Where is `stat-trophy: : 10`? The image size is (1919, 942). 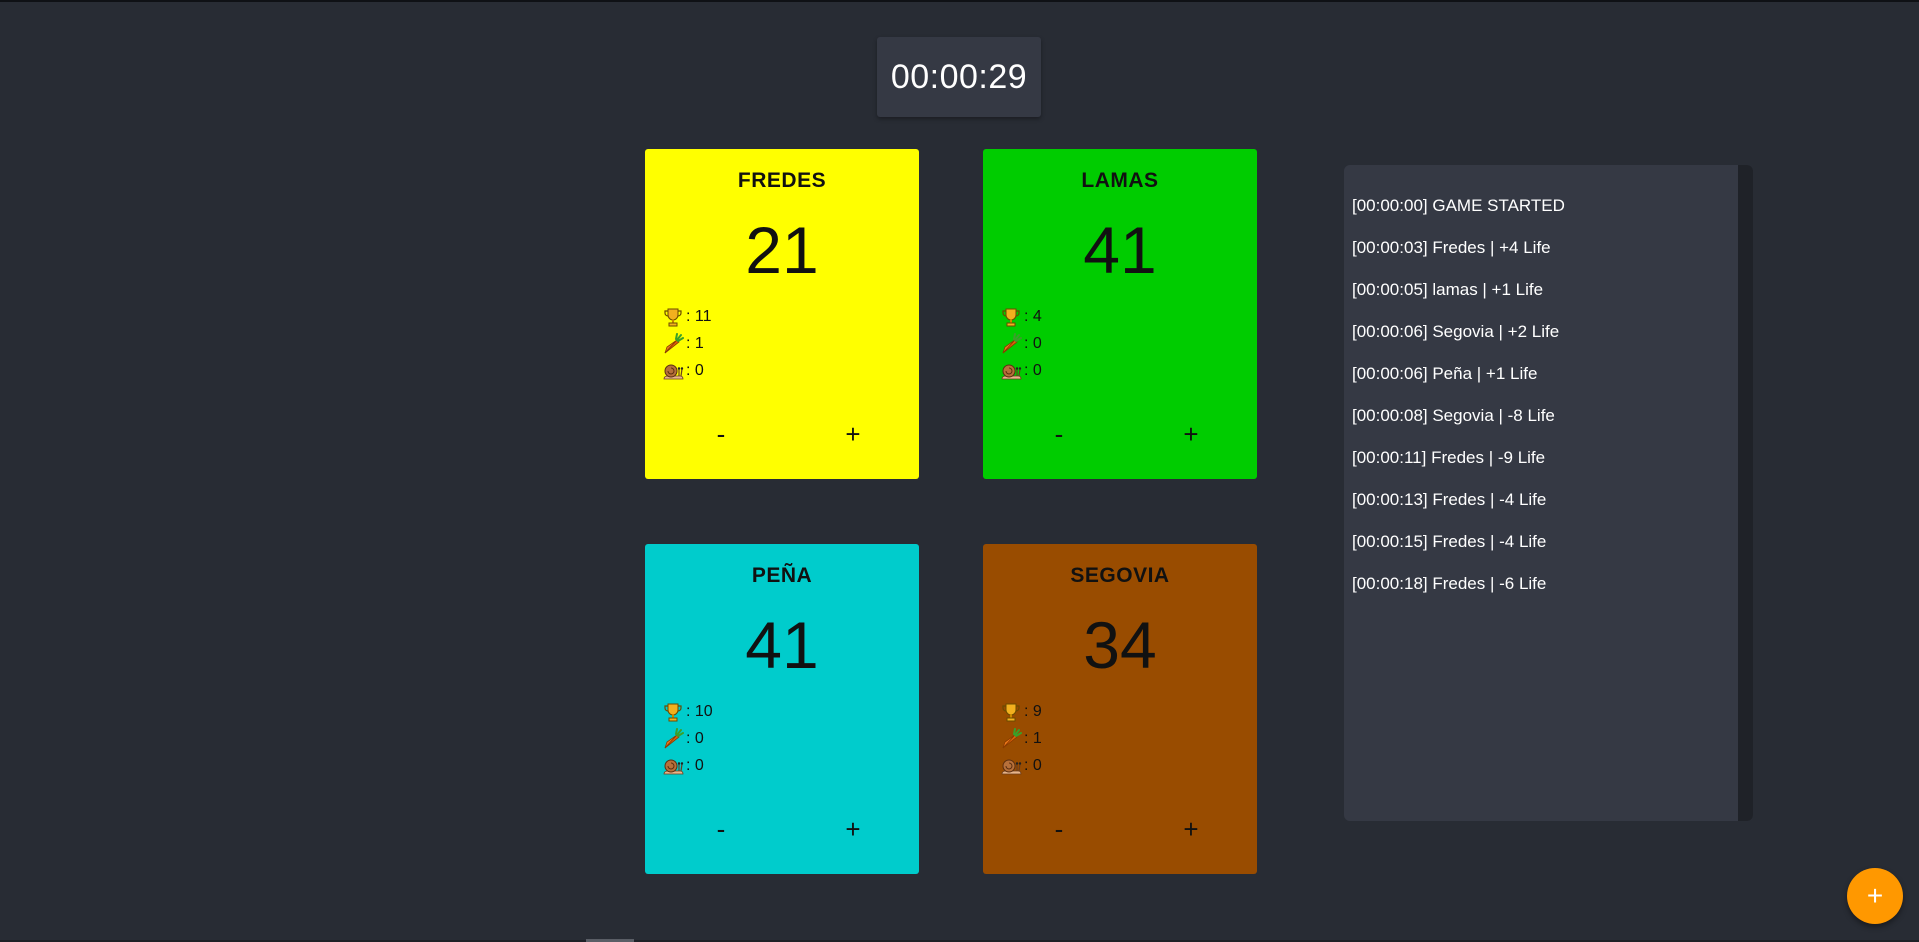 stat-trophy: : 10 is located at coordinates (687, 711).